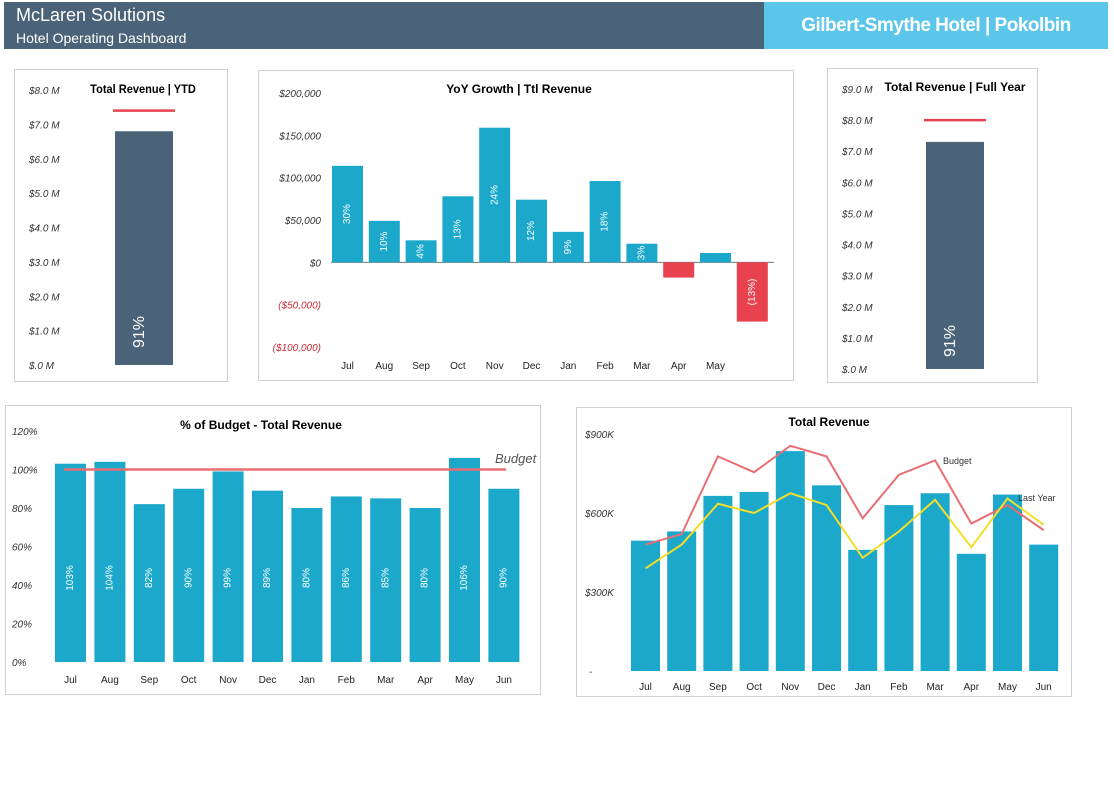 Image resolution: width=1114 pixels, height=796 pixels. What do you see at coordinates (857, 121) in the screenshot?
I see `fullyear-y-tick: $8.0 M` at bounding box center [857, 121].